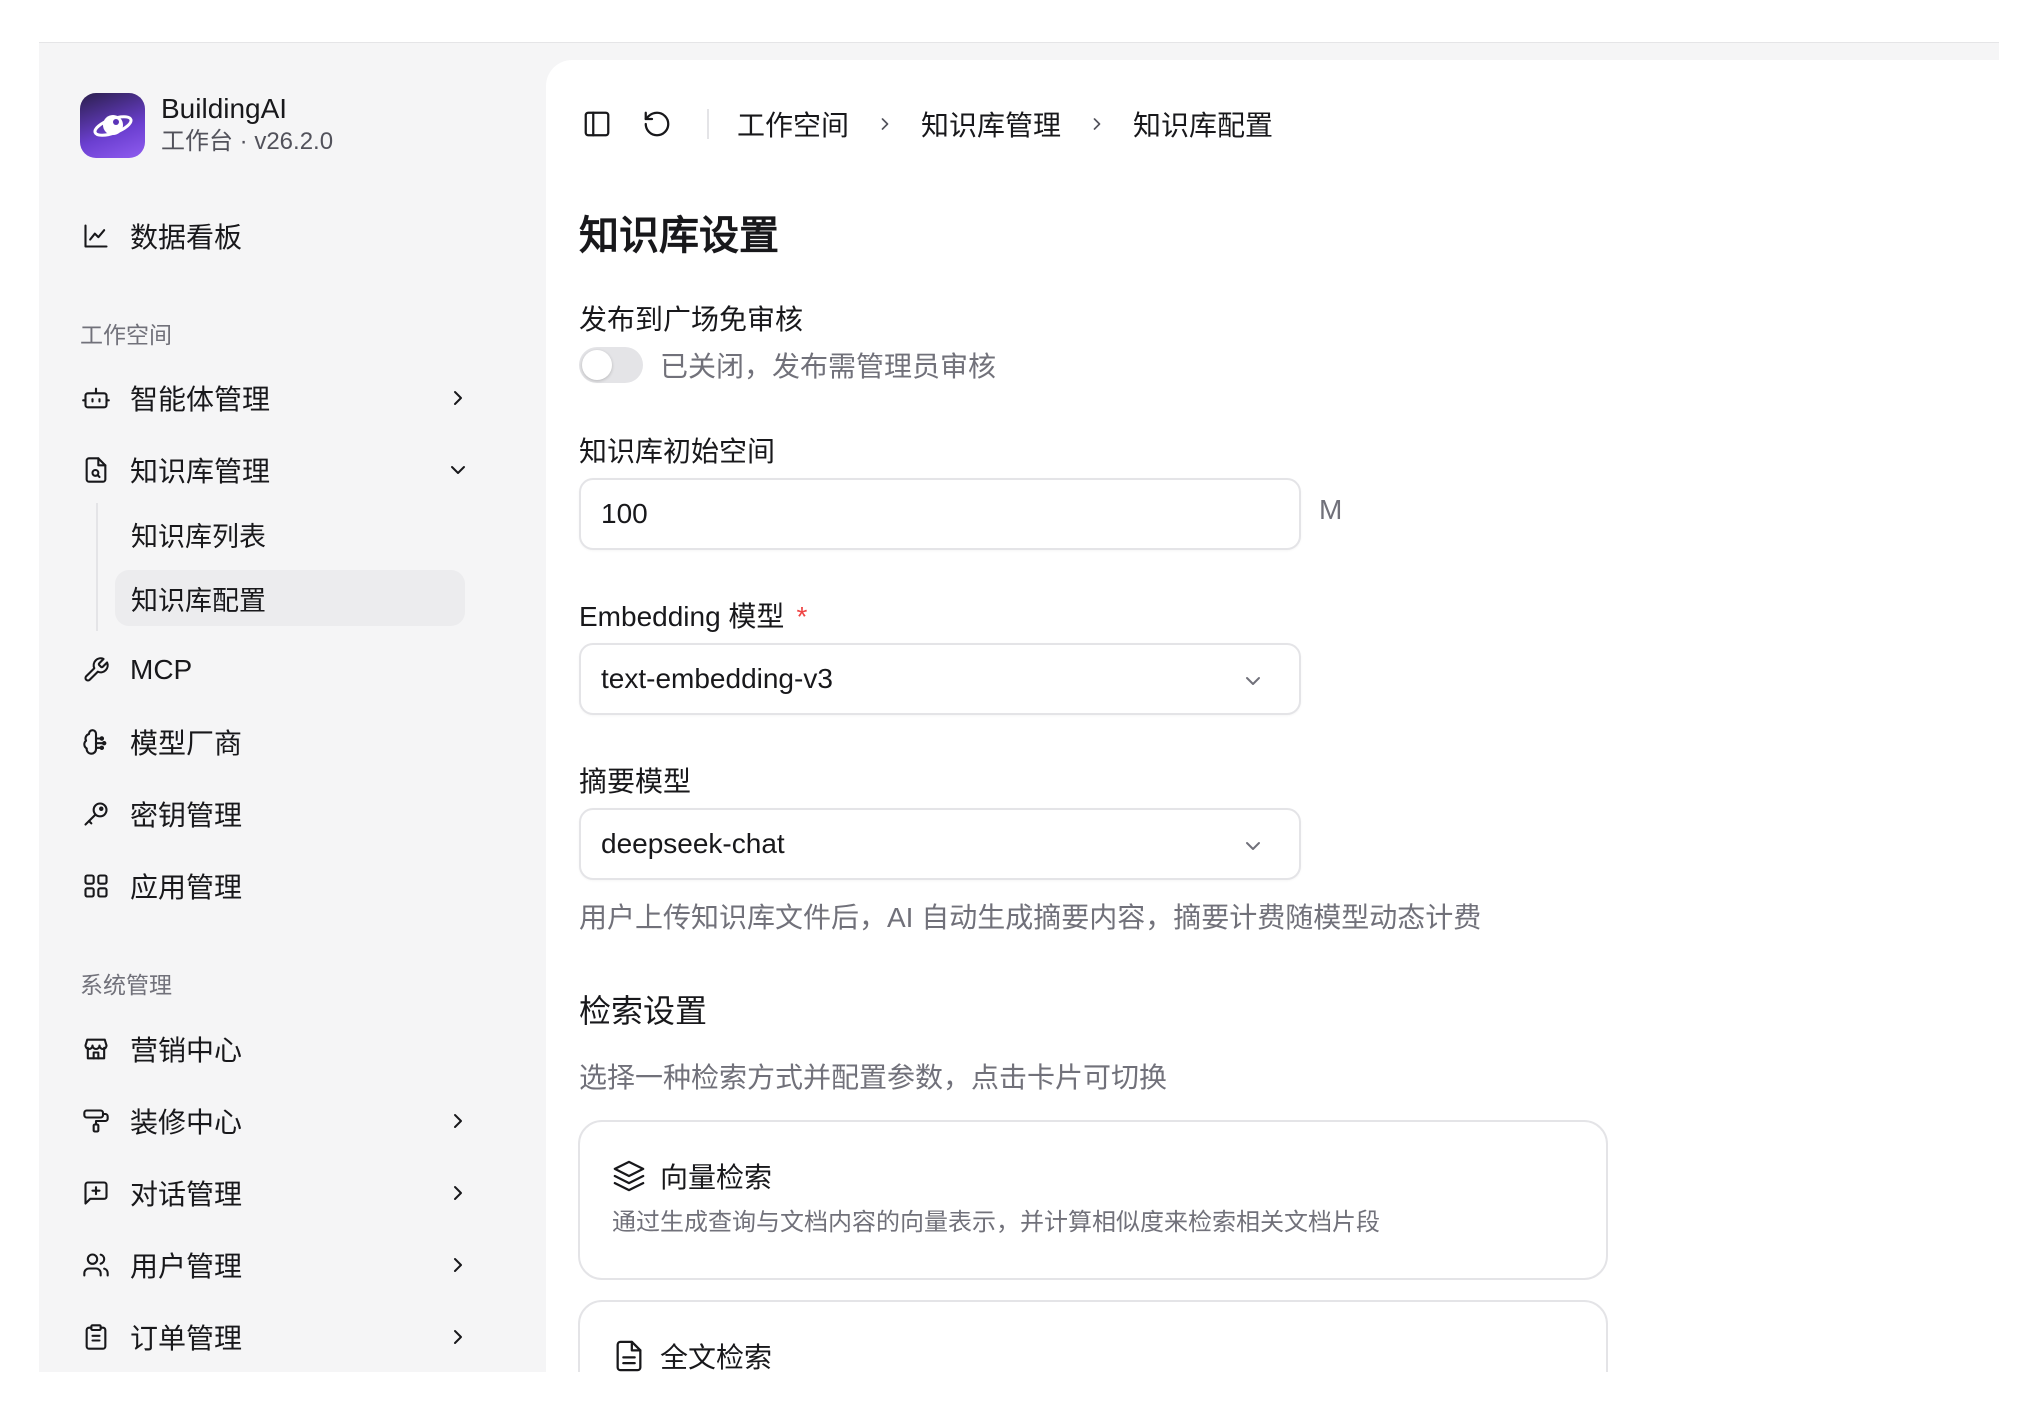 This screenshot has width=2028, height=1404. Describe the element at coordinates (295, 1193) in the screenshot. I see `sidebar-item-conversations: 对话管理` at that location.